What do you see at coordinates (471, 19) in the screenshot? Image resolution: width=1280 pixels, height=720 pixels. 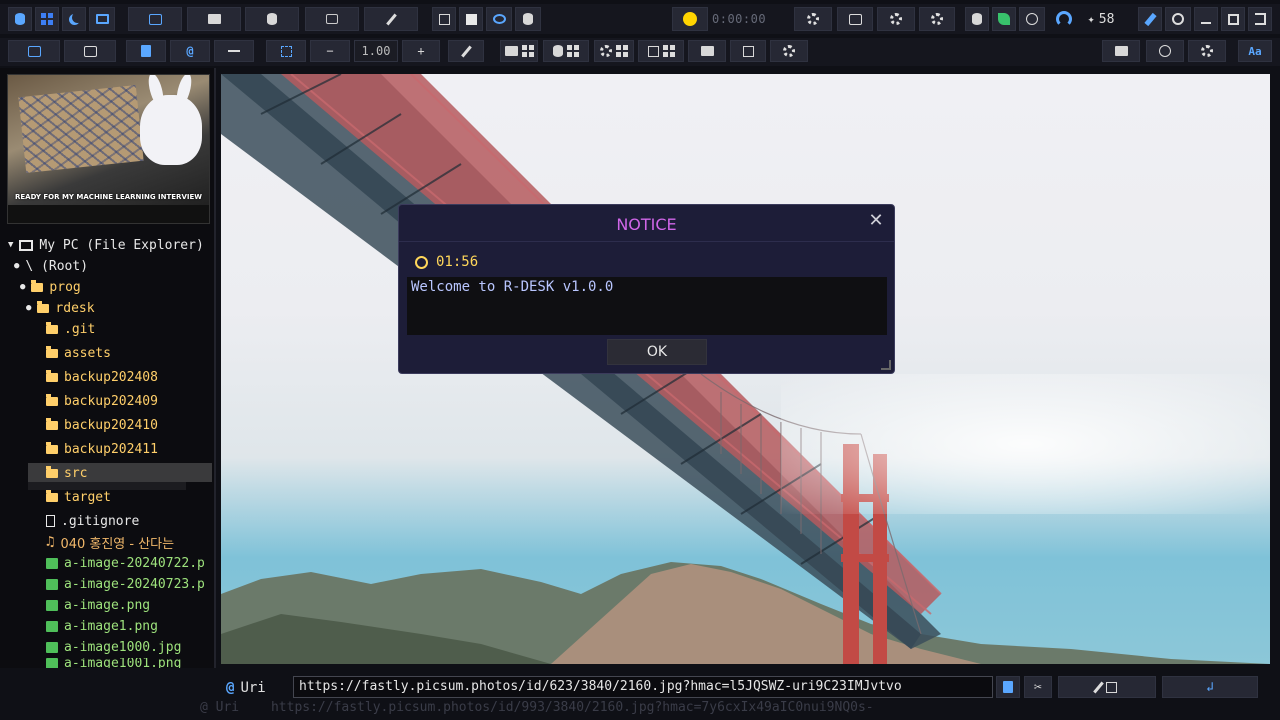 I see `square-filled-button` at bounding box center [471, 19].